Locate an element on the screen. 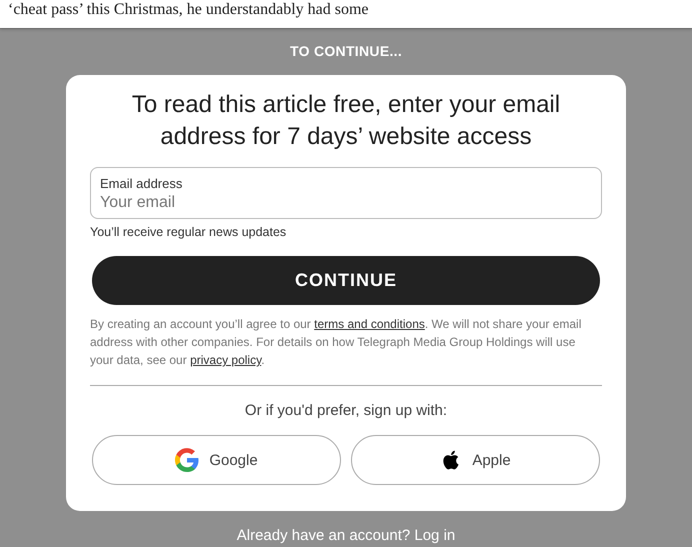 The width and height of the screenshot is (692, 547). card-title: To read this article free, enter your email address for 7 days’ website access is located at coordinates (346, 121).